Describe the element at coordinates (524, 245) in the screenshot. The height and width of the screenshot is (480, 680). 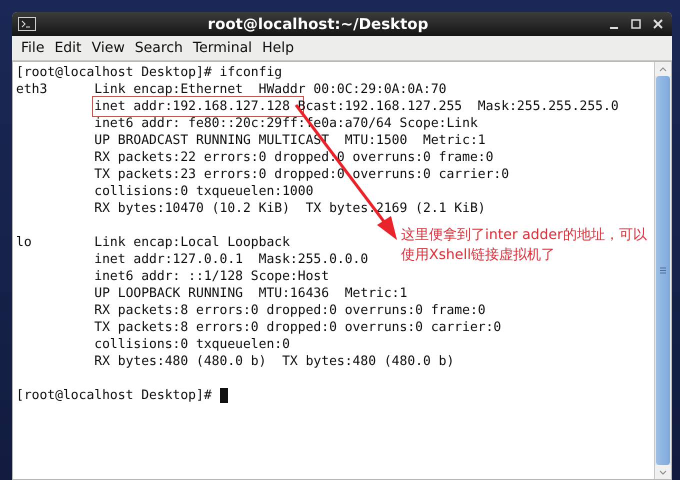
I see `annotation-note: 这里便拿到了inter adder的地址，可以使用Xshell链接虚拟机了` at that location.